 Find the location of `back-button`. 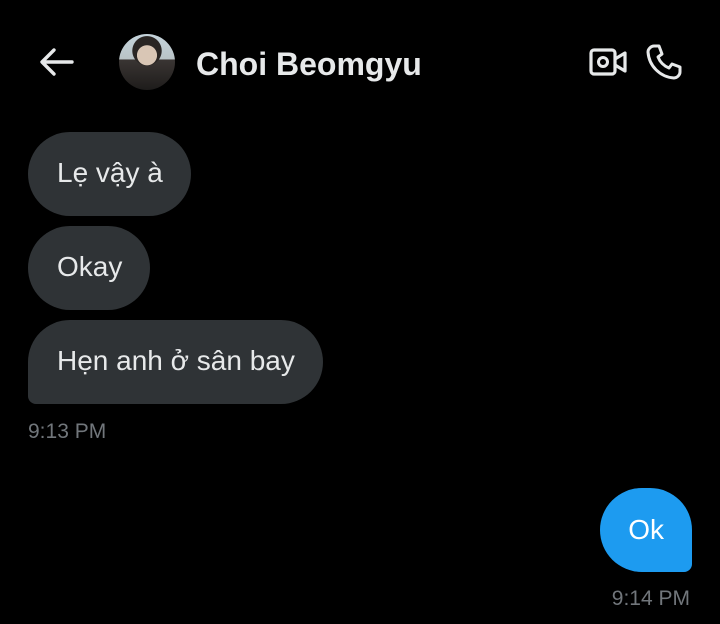

back-button is located at coordinates (56, 62).